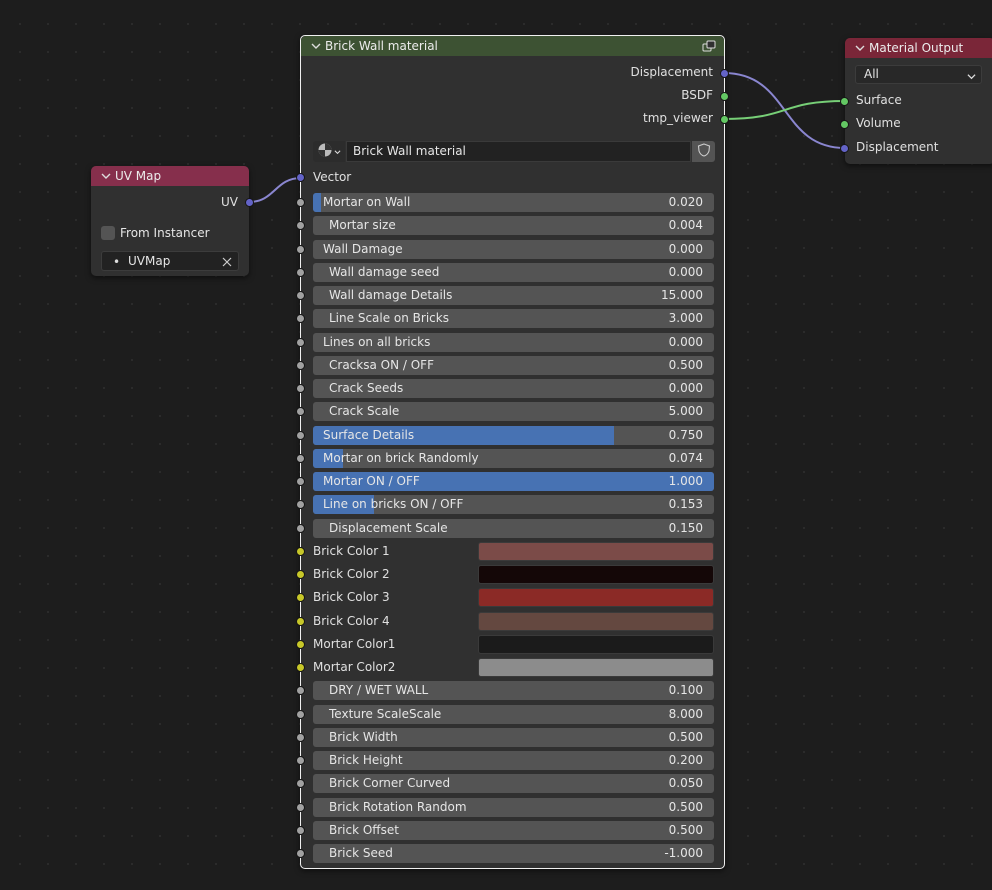  I want to click on color-input-label: Brick Color 1, so click(351, 550).